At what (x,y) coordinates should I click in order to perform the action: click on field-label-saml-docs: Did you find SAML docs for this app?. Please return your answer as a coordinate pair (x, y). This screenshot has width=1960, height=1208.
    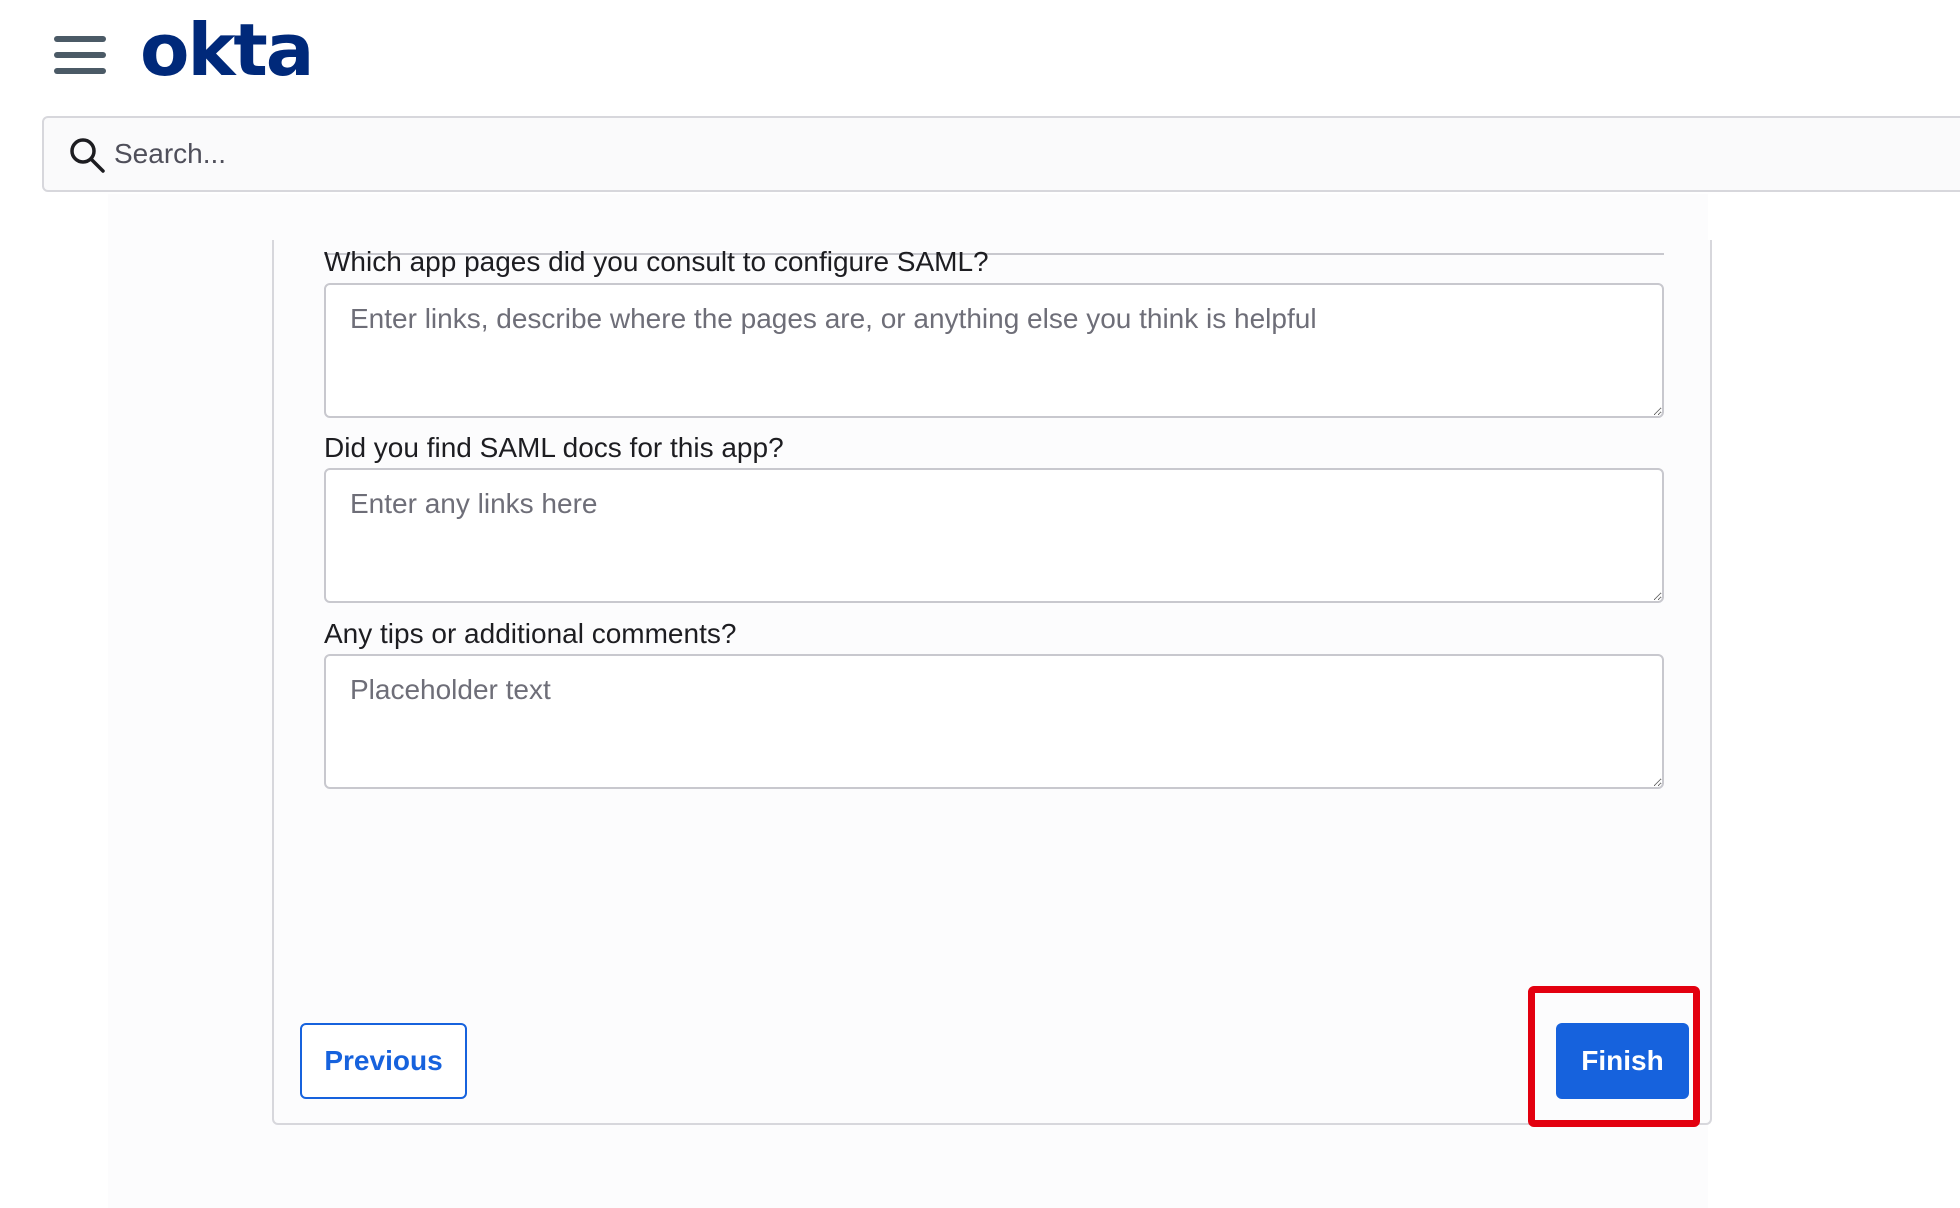
    Looking at the image, I should click on (554, 447).